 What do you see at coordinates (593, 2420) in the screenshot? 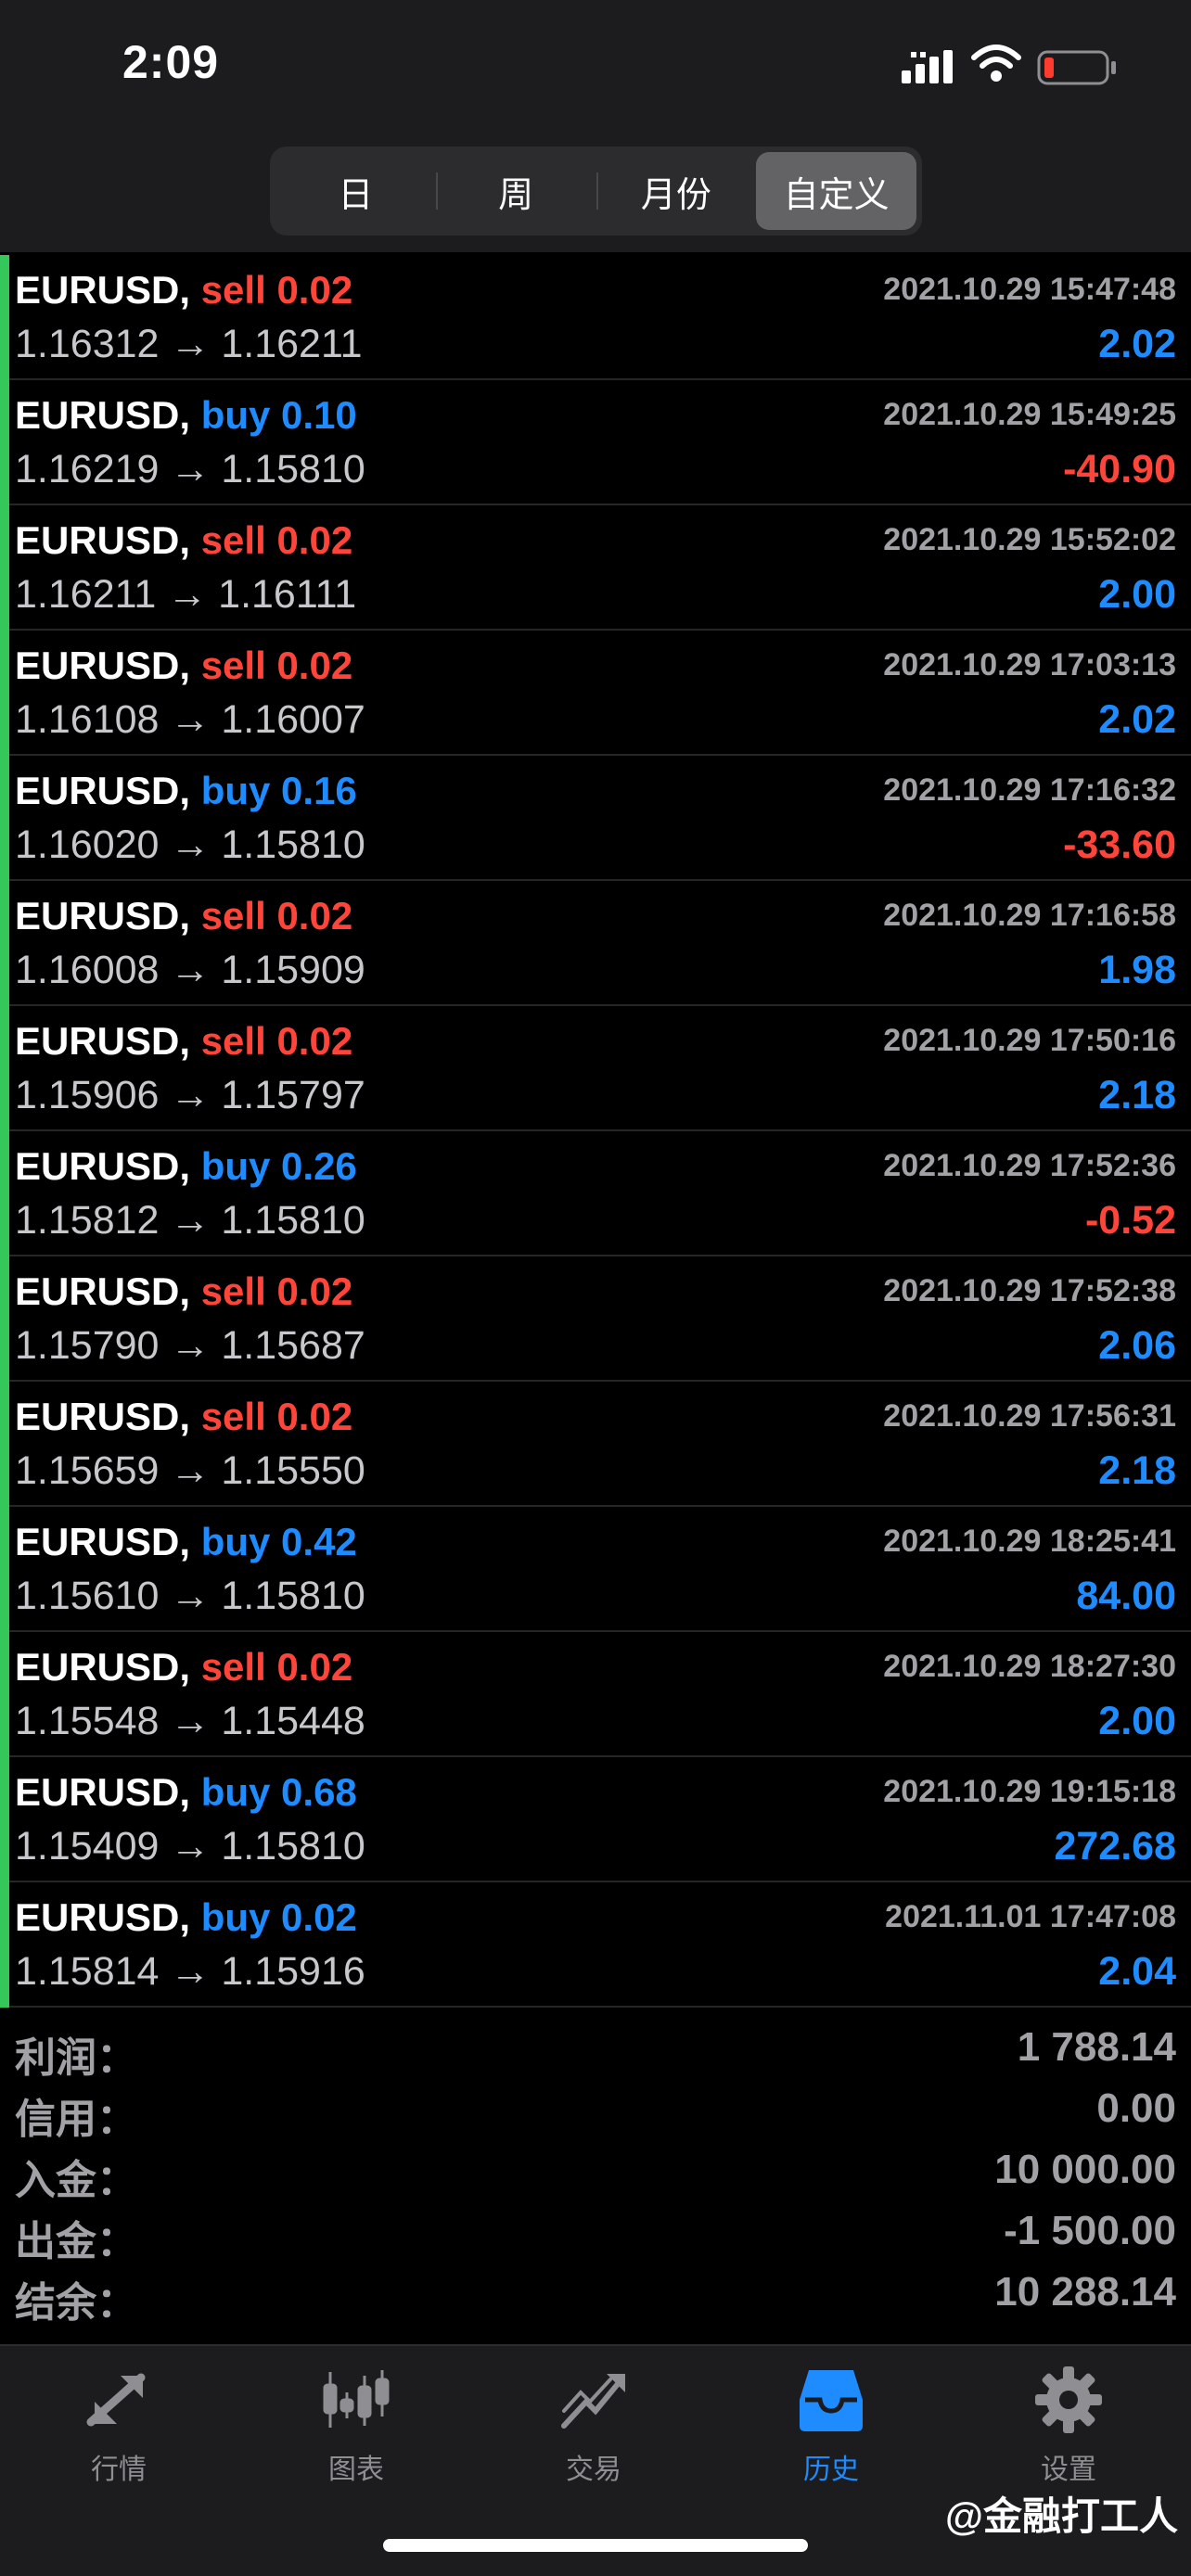
I see `tab-trade: 交易` at bounding box center [593, 2420].